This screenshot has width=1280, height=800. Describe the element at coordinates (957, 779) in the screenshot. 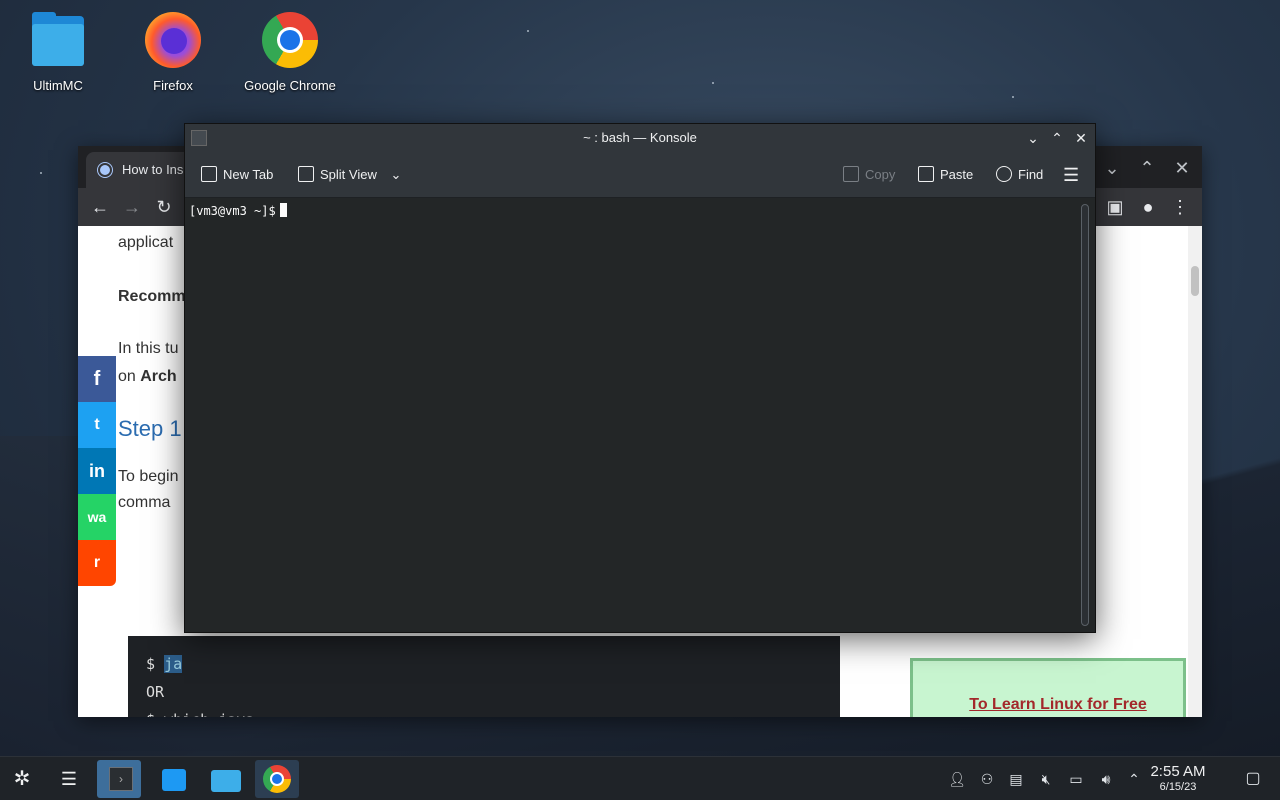

I see `user-icon: 👤︎` at that location.